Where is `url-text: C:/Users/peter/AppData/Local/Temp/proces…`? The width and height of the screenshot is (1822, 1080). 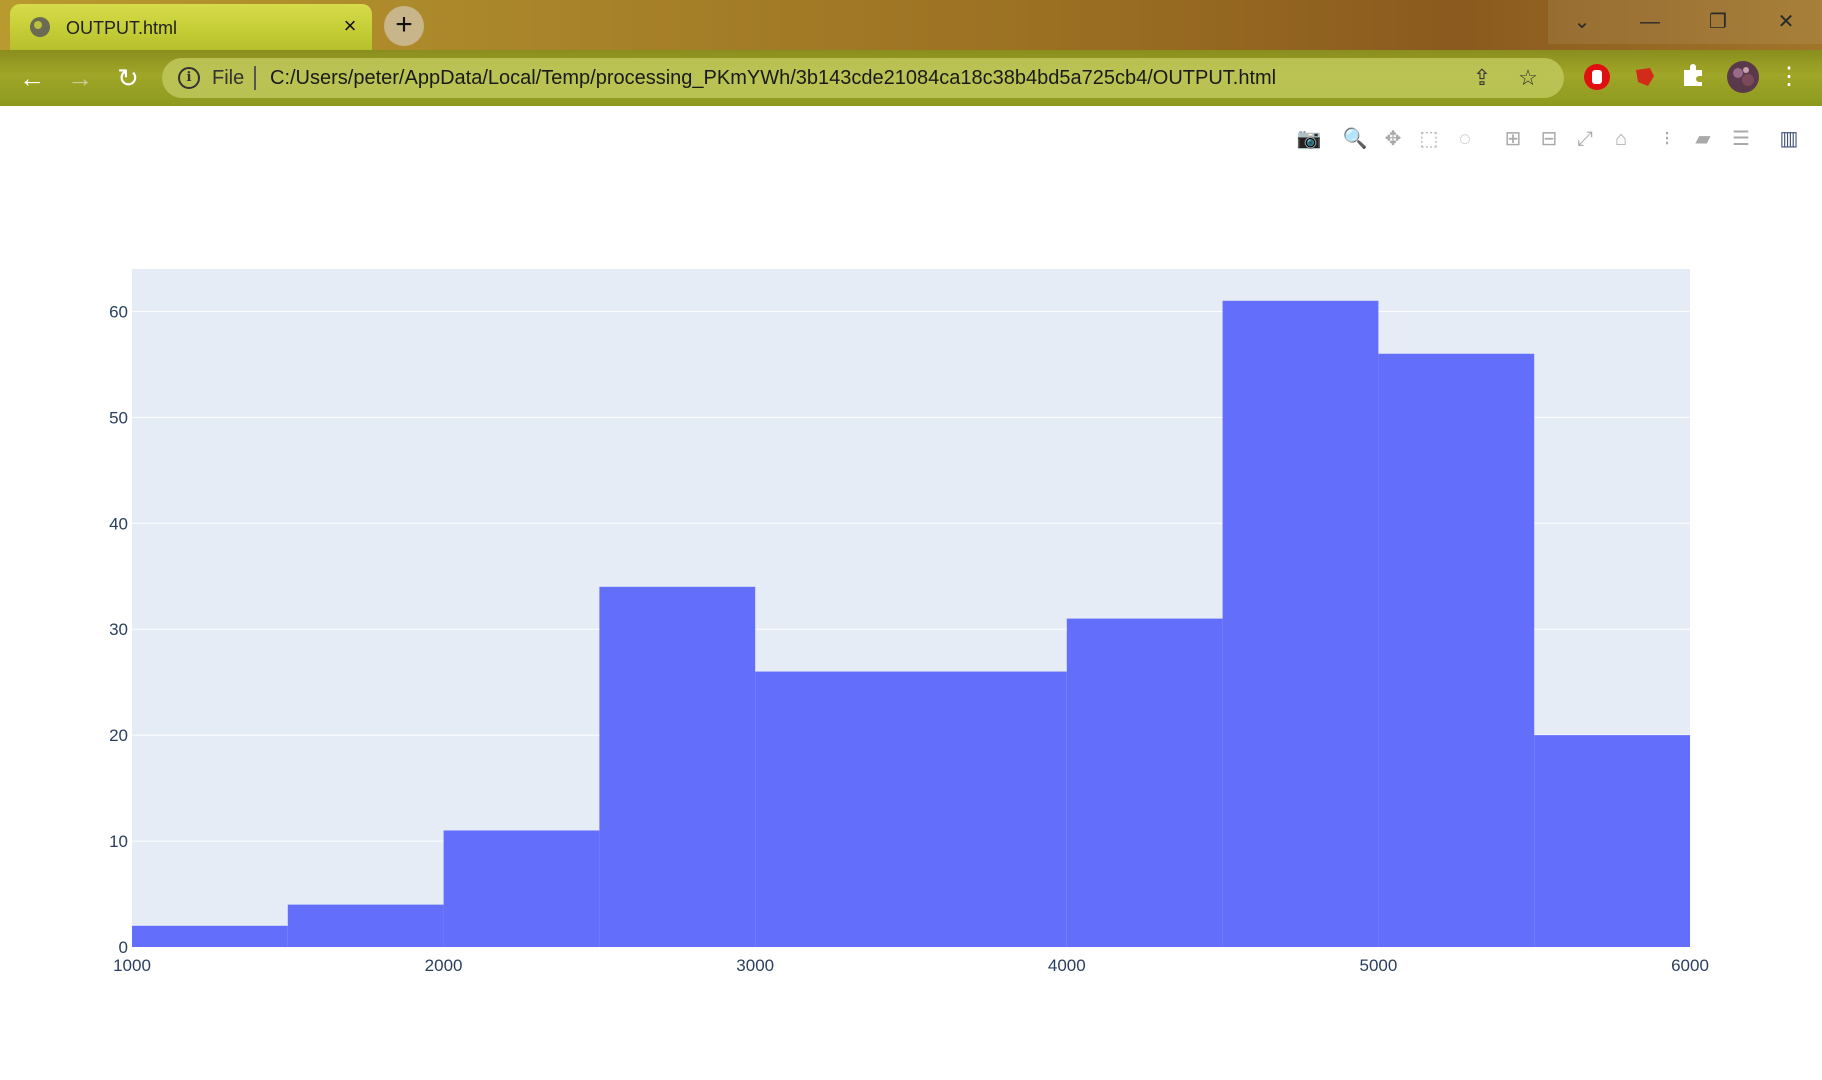 url-text: C:/Users/peter/AppData/Local/Temp/proces… is located at coordinates (773, 78).